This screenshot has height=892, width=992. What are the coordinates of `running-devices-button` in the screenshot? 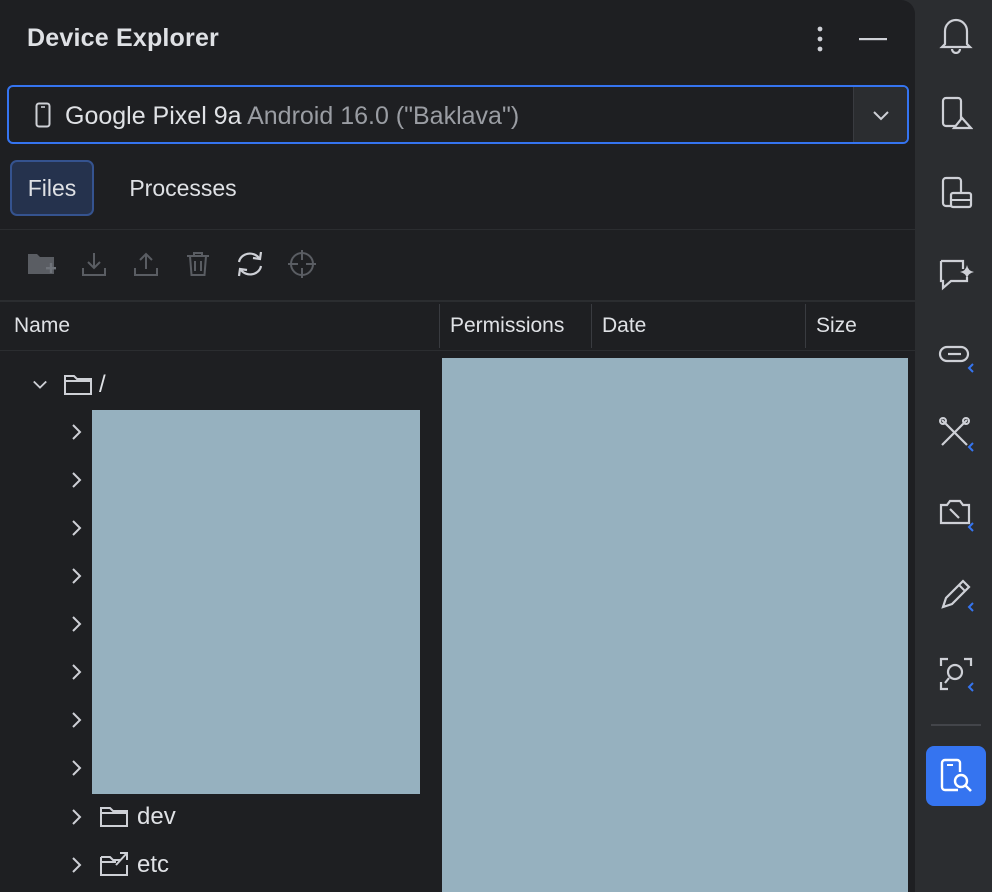 It's located at (956, 114).